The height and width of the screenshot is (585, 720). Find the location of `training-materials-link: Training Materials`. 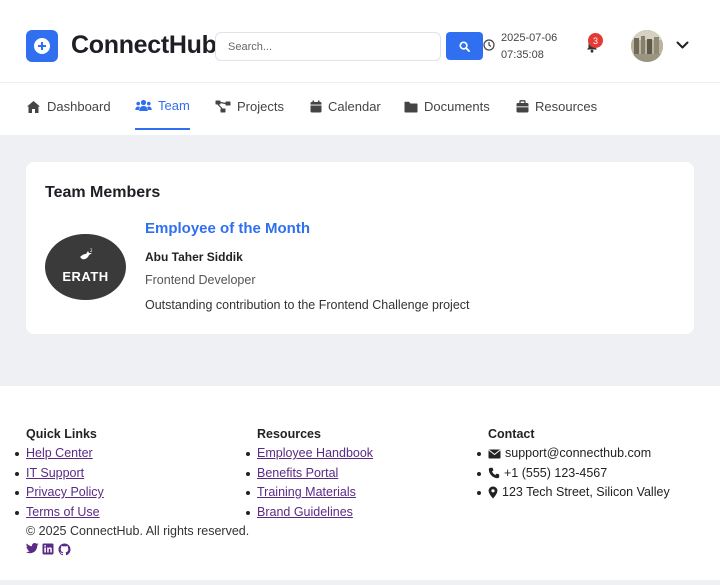

training-materials-link: Training Materials is located at coordinates (306, 492).